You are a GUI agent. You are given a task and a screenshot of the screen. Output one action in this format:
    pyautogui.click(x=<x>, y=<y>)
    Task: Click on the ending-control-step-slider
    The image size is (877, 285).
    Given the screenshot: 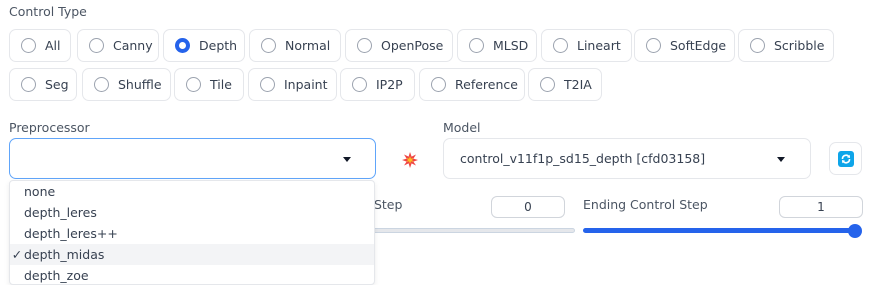 What is the action you would take?
    pyautogui.click(x=720, y=230)
    